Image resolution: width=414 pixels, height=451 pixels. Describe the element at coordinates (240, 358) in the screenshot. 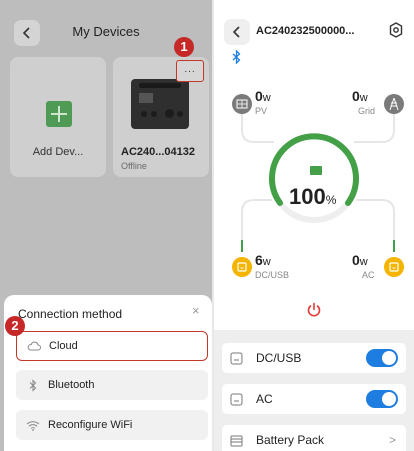

I see `dc-usb-row-icon` at that location.